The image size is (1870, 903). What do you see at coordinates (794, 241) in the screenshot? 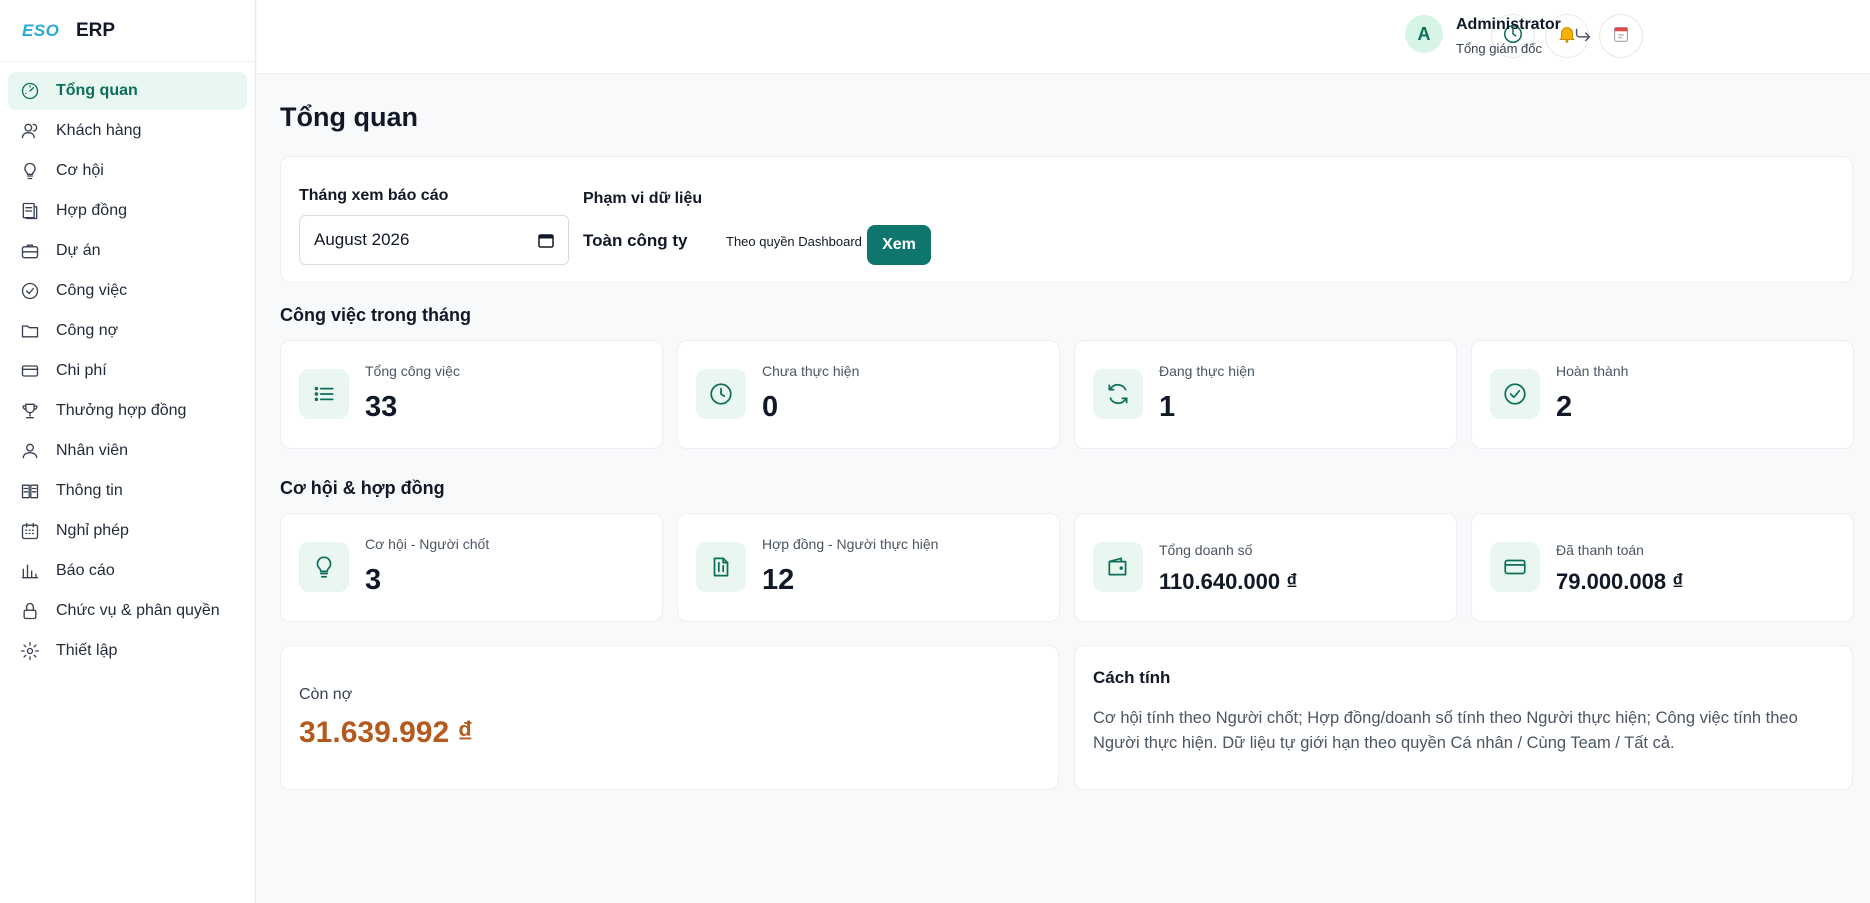
I see `scope-note: Theo quyền Dashboard` at bounding box center [794, 241].